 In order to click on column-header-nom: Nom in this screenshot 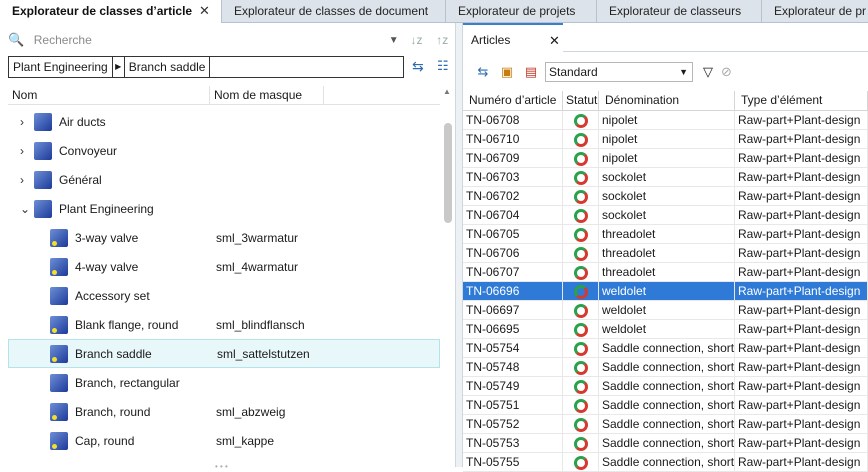, I will do `click(109, 94)`.